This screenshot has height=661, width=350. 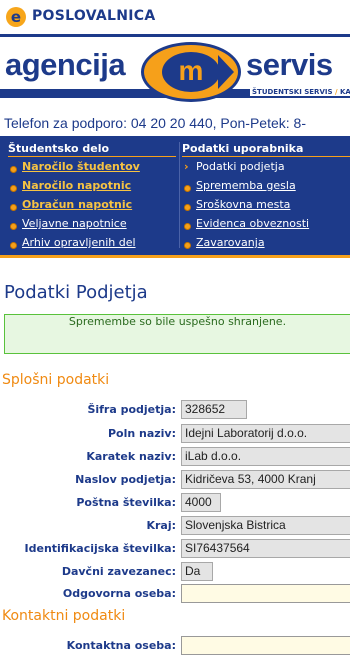 I want to click on page-title: Podatki Podjetja, so click(x=76, y=292).